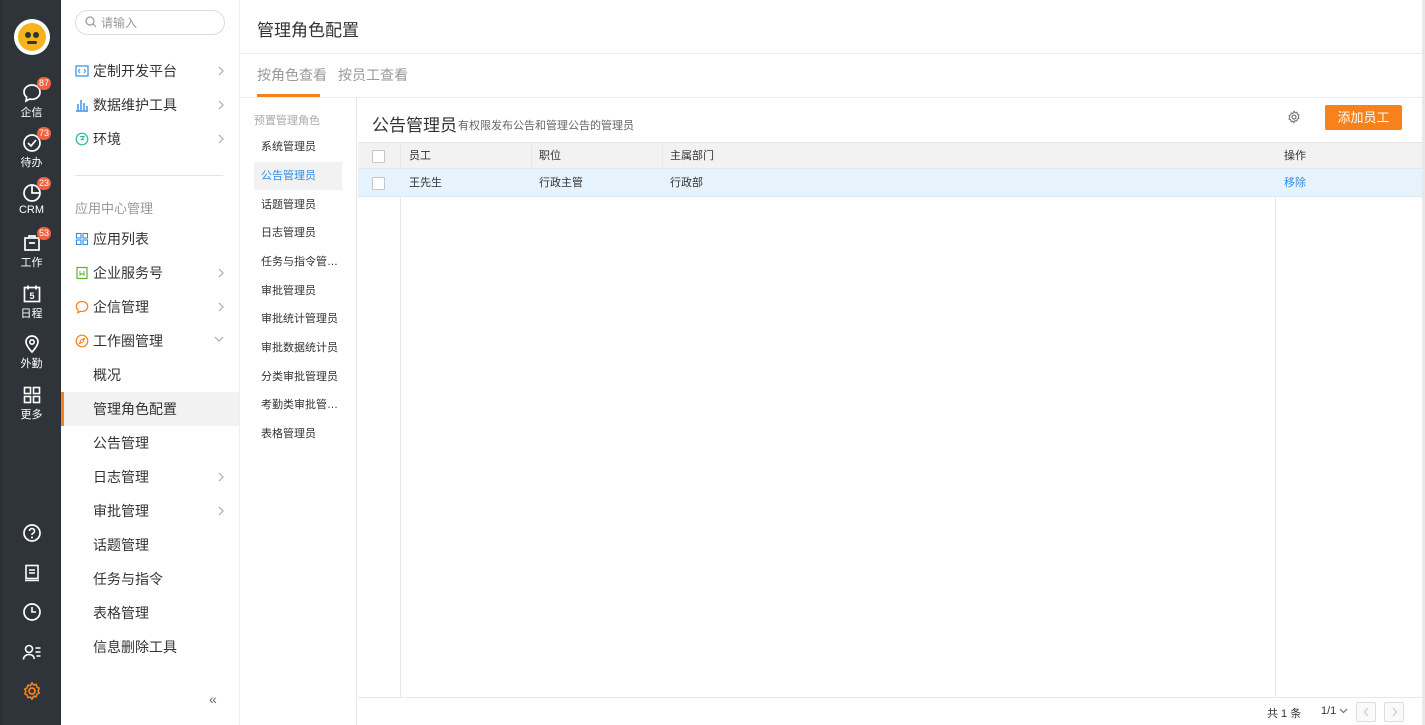 The height and width of the screenshot is (725, 1425). I want to click on unread-badge: 53, so click(44, 233).